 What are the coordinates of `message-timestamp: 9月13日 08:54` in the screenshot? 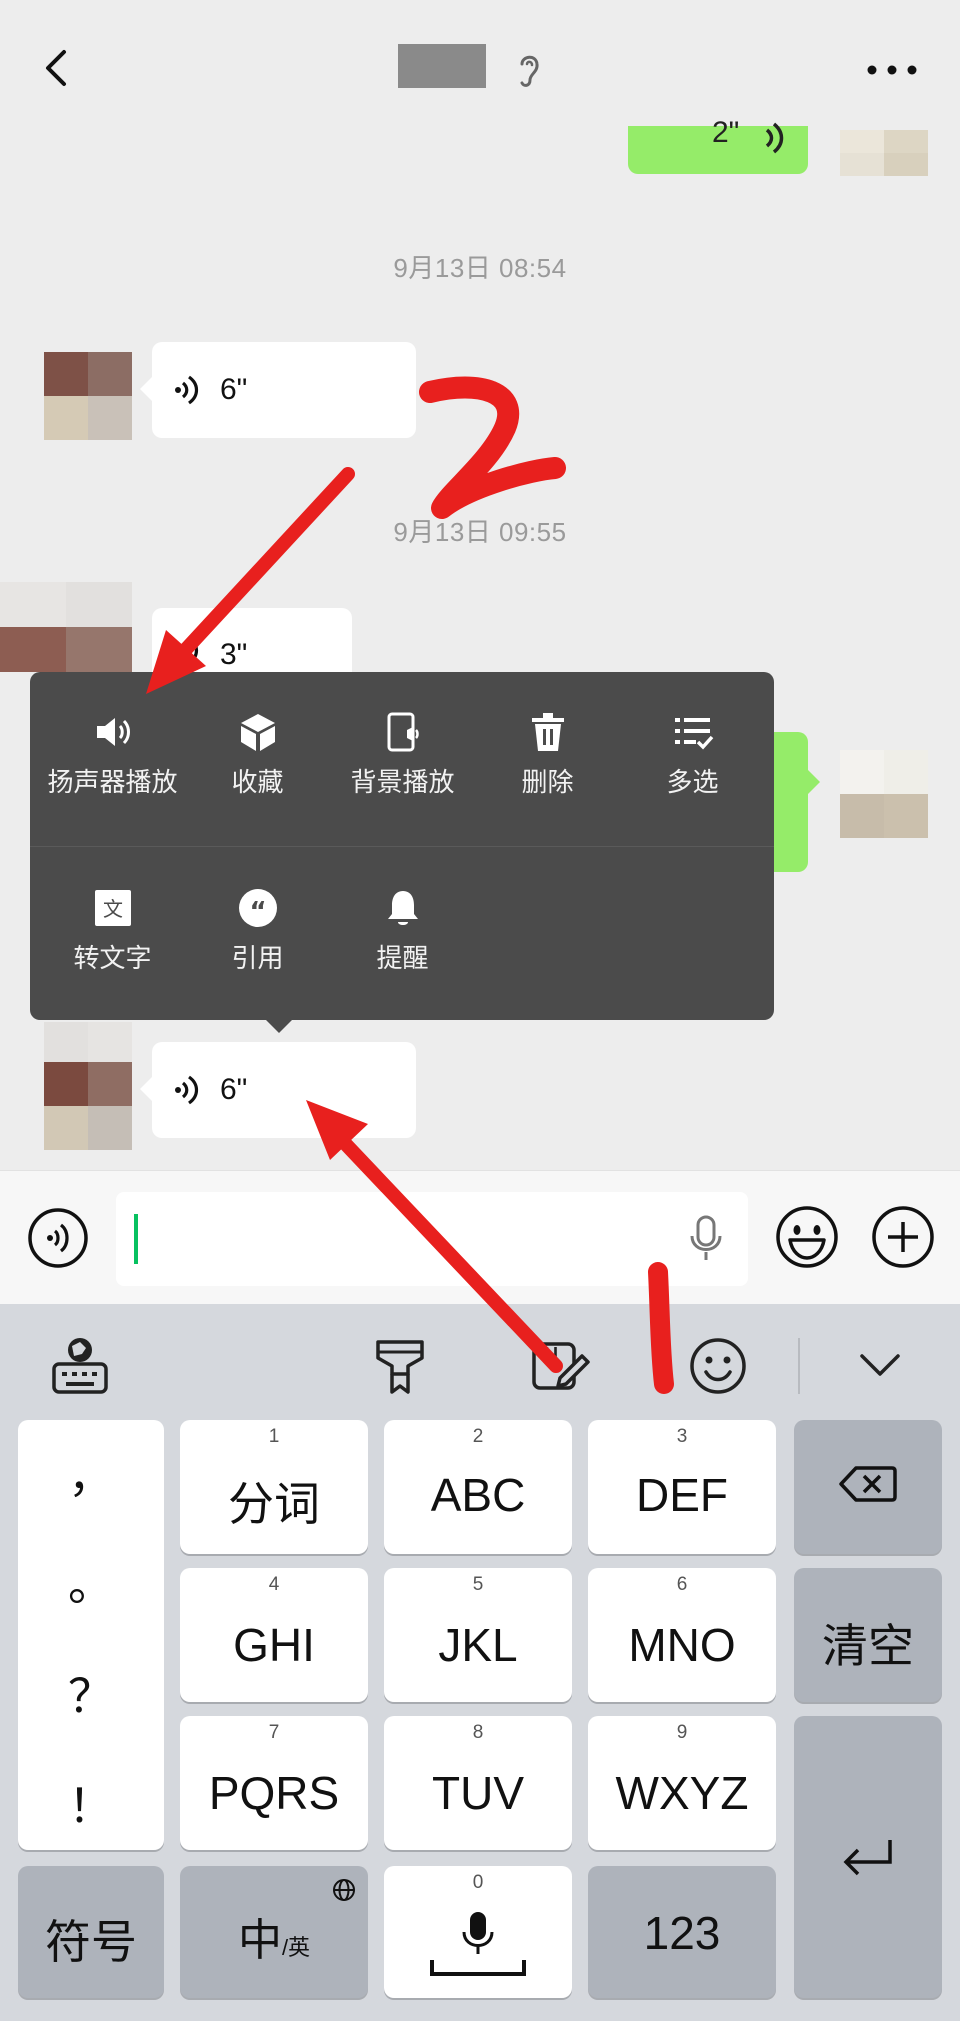 It's located at (480, 268).